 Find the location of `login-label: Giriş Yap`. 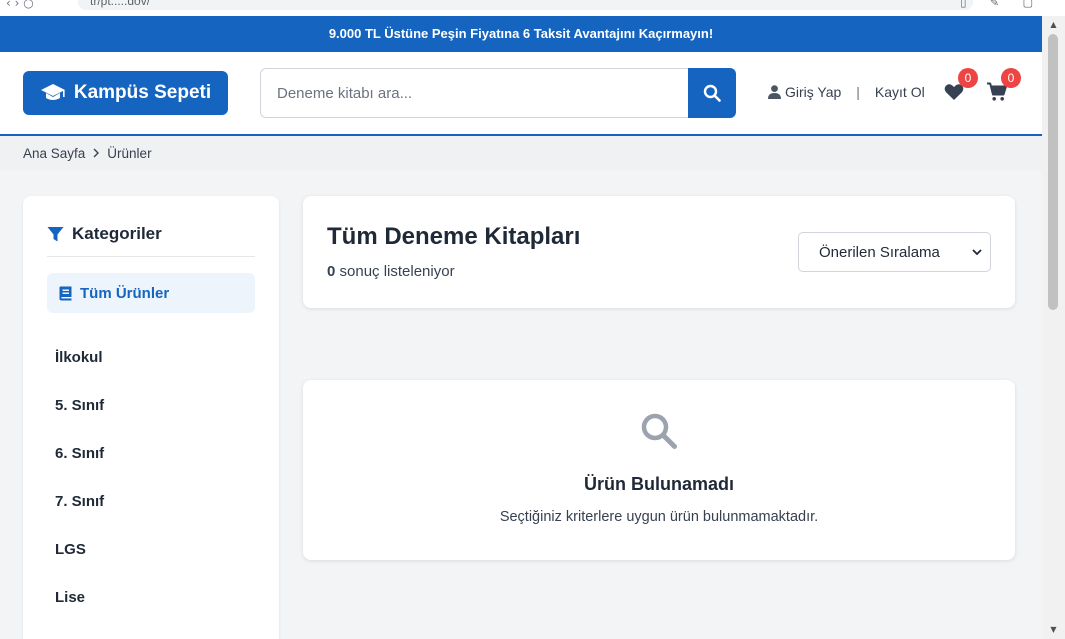

login-label: Giriş Yap is located at coordinates (813, 92).